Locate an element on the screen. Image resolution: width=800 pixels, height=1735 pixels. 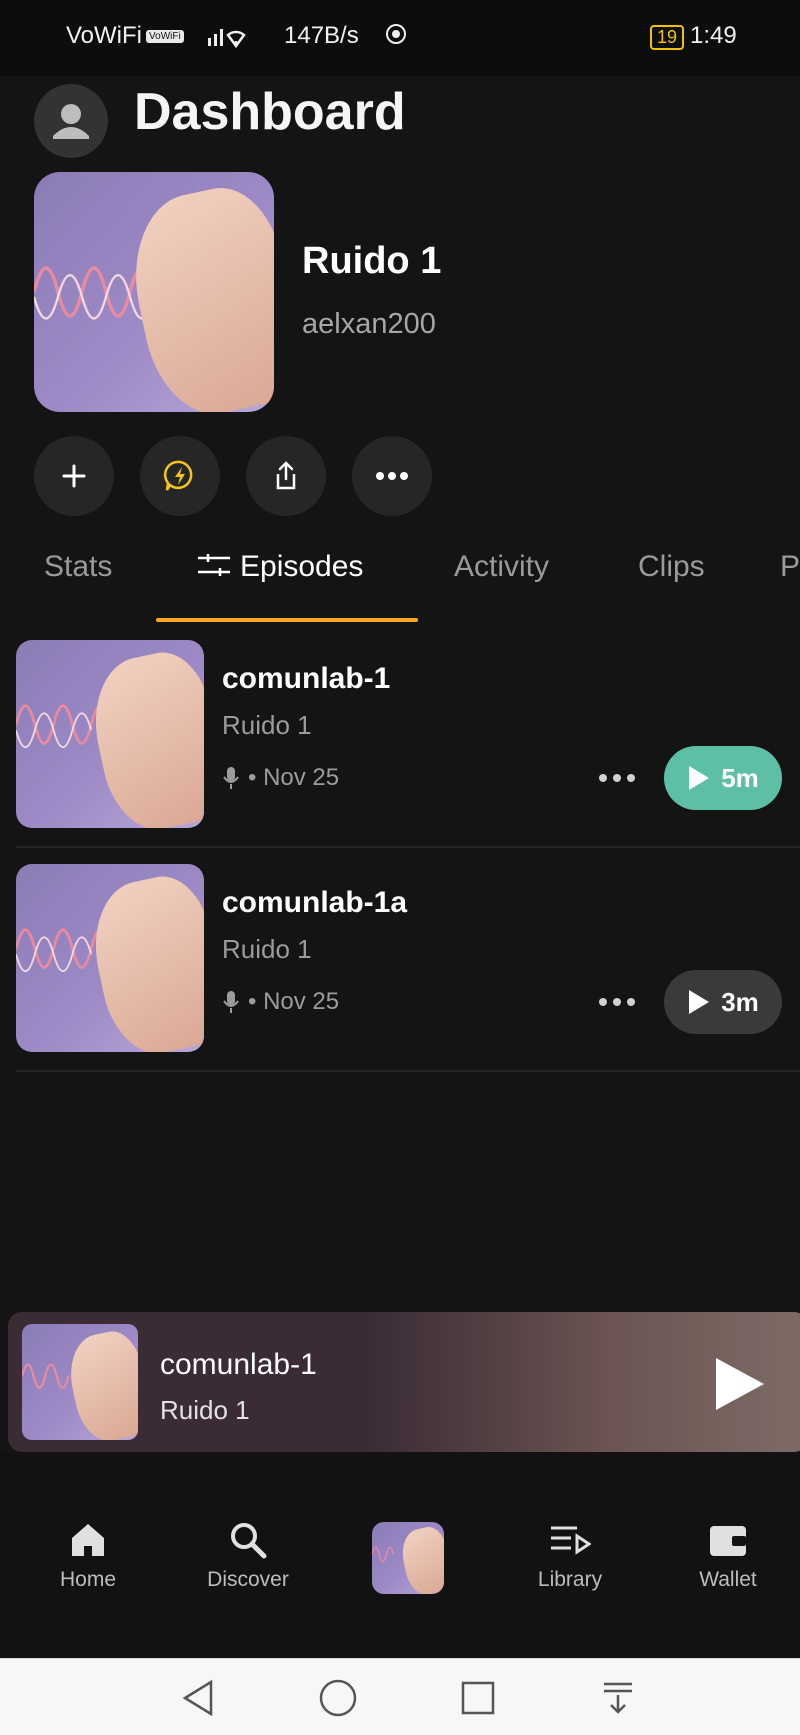
episode-title: comunlab-1 is located at coordinates (306, 679).